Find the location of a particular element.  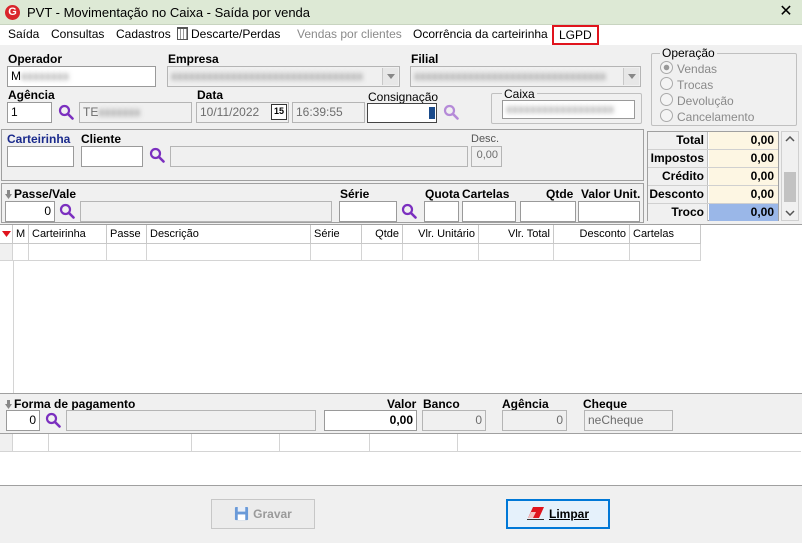

banco-input: 0 is located at coordinates (454, 420).